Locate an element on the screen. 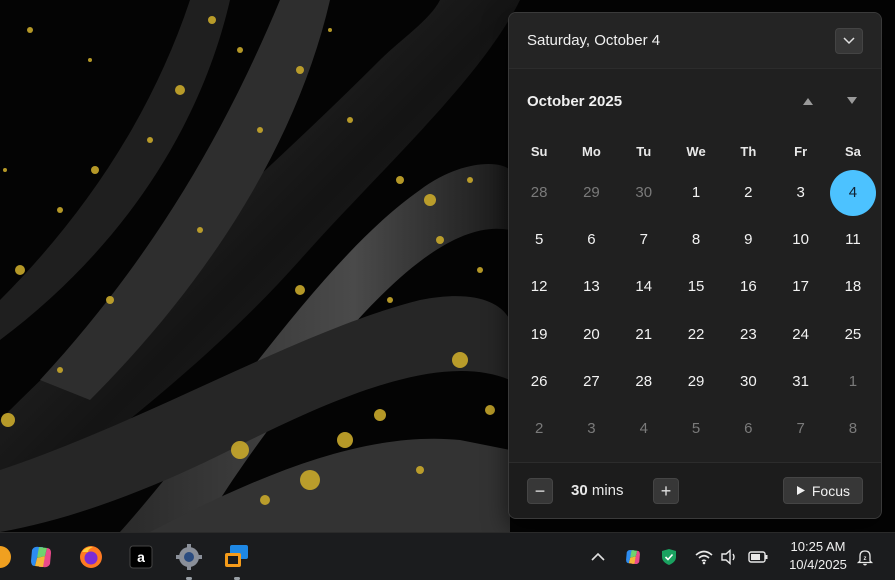 Image resolution: width=895 pixels, height=580 pixels. calendar-day-number: 30 is located at coordinates (748, 381).